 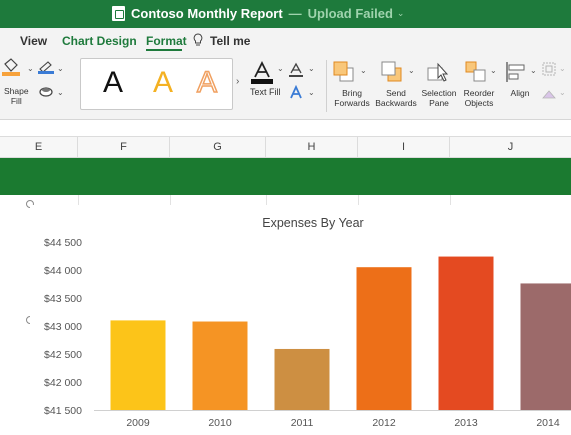 What do you see at coordinates (384, 338) in the screenshot?
I see `bar-2012` at bounding box center [384, 338].